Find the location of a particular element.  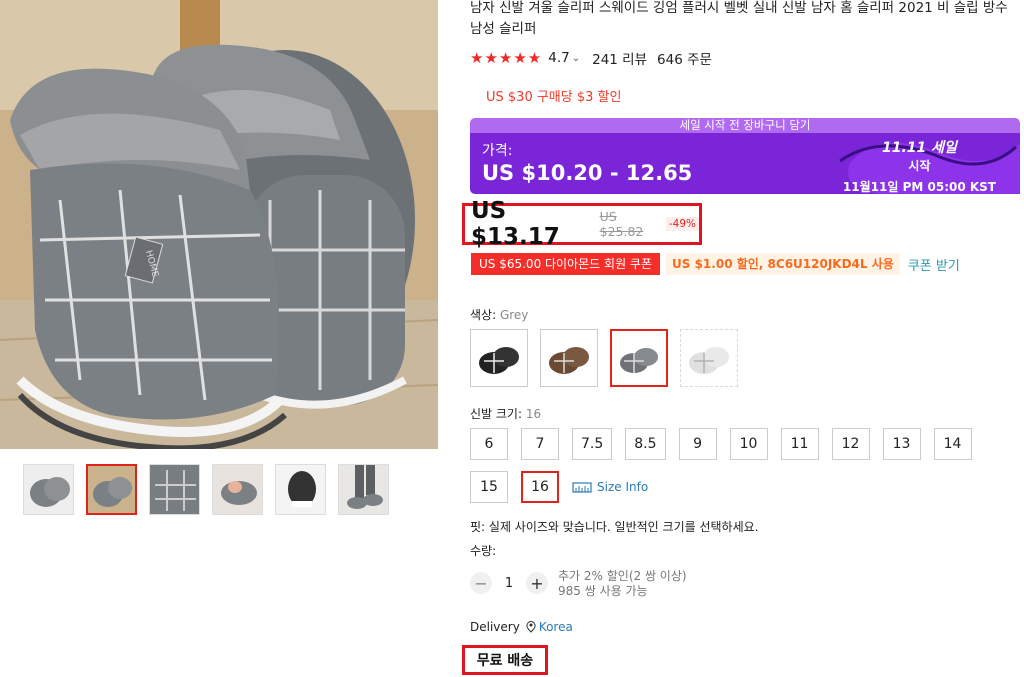

size-label: 신발 크기: 16 is located at coordinates (505, 413).